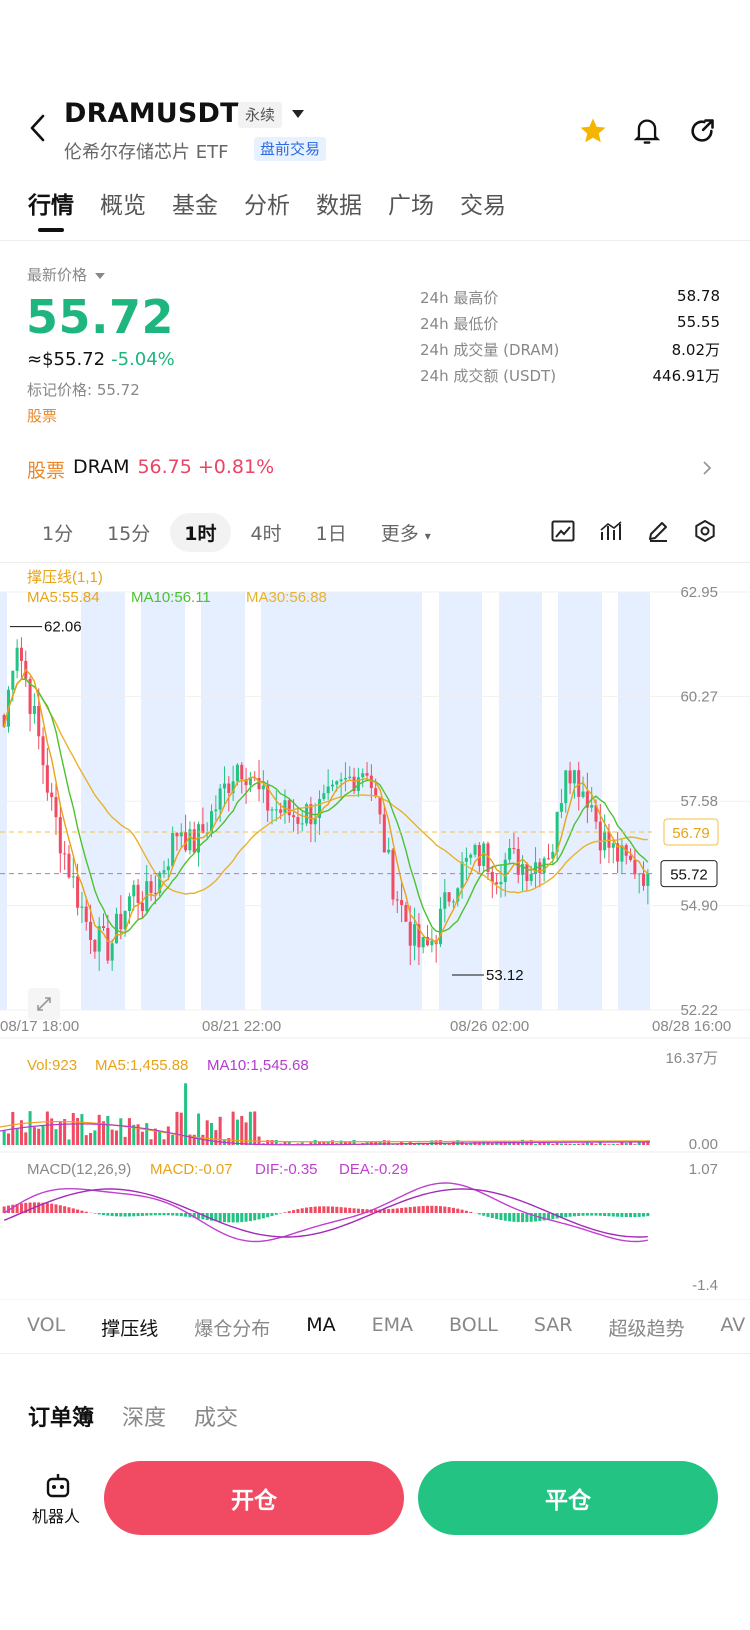 The width and height of the screenshot is (750, 1630). What do you see at coordinates (200, 532) in the screenshot?
I see `period-1h: 1时` at bounding box center [200, 532].